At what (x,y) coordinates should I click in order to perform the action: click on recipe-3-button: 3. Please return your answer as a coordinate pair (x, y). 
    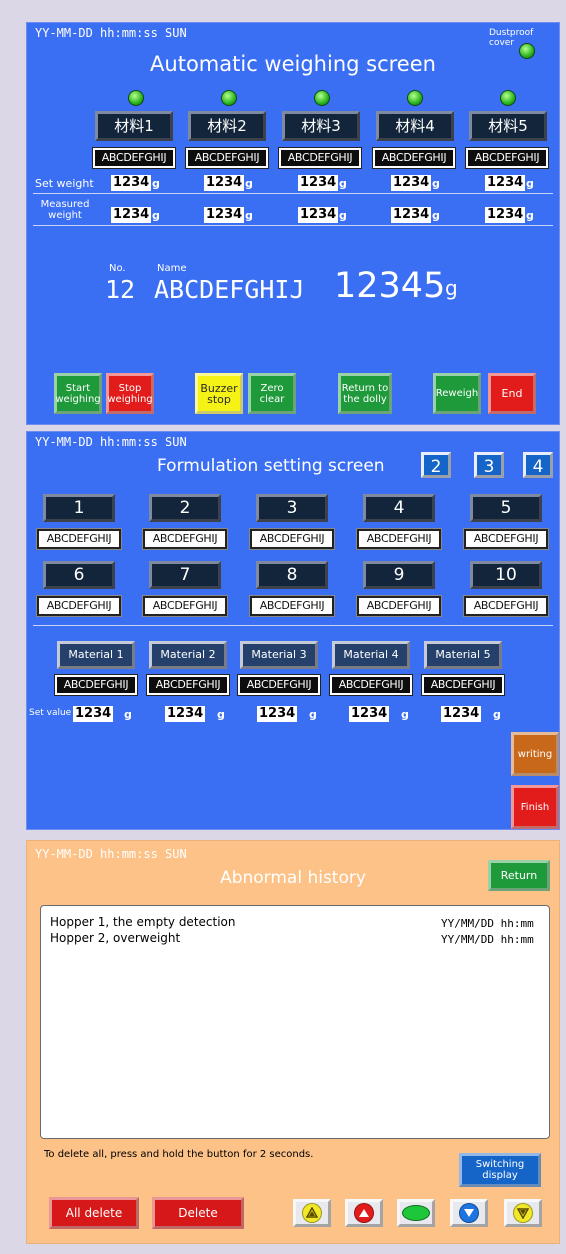
    Looking at the image, I should click on (292, 508).